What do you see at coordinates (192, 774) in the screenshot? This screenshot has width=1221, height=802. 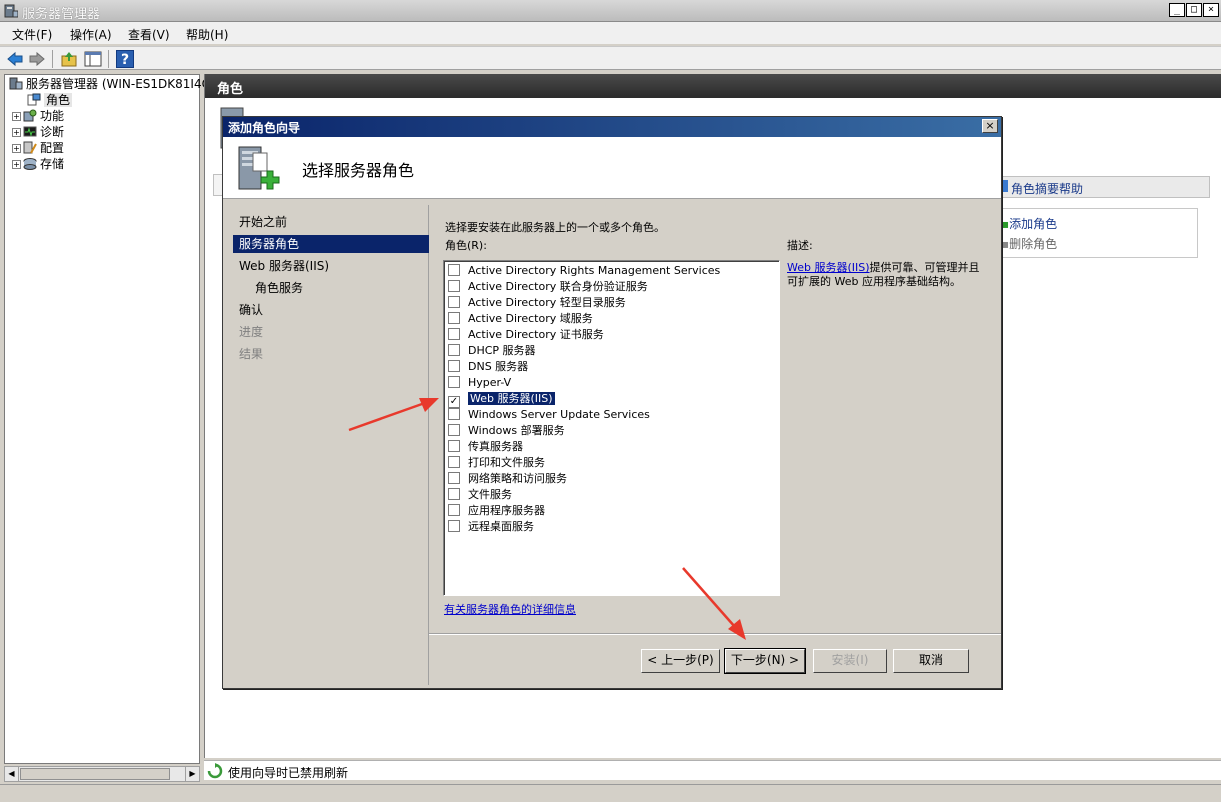 I see `scroll-right-icon: ▶` at bounding box center [192, 774].